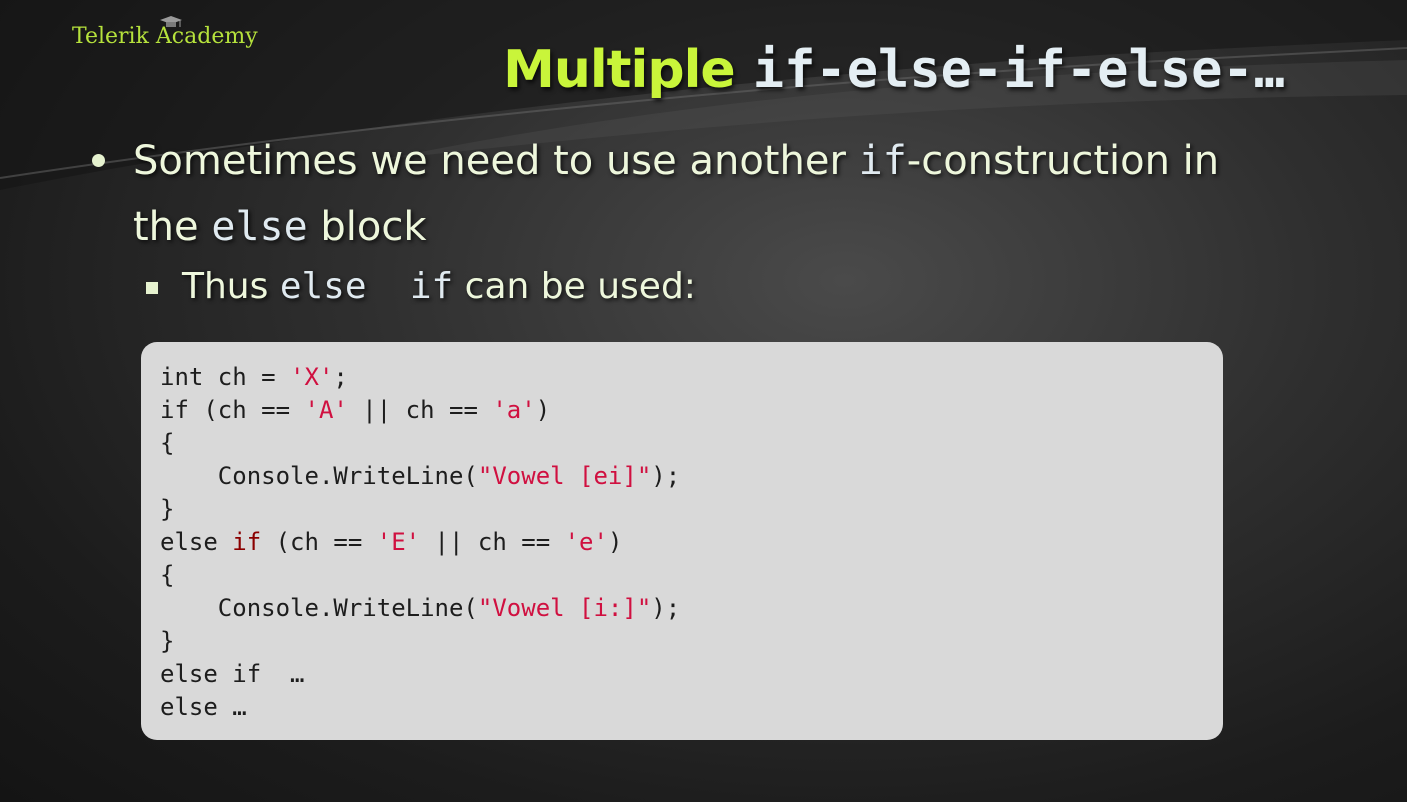  Describe the element at coordinates (152, 288) in the screenshot. I see `square-bullet-icon` at that location.